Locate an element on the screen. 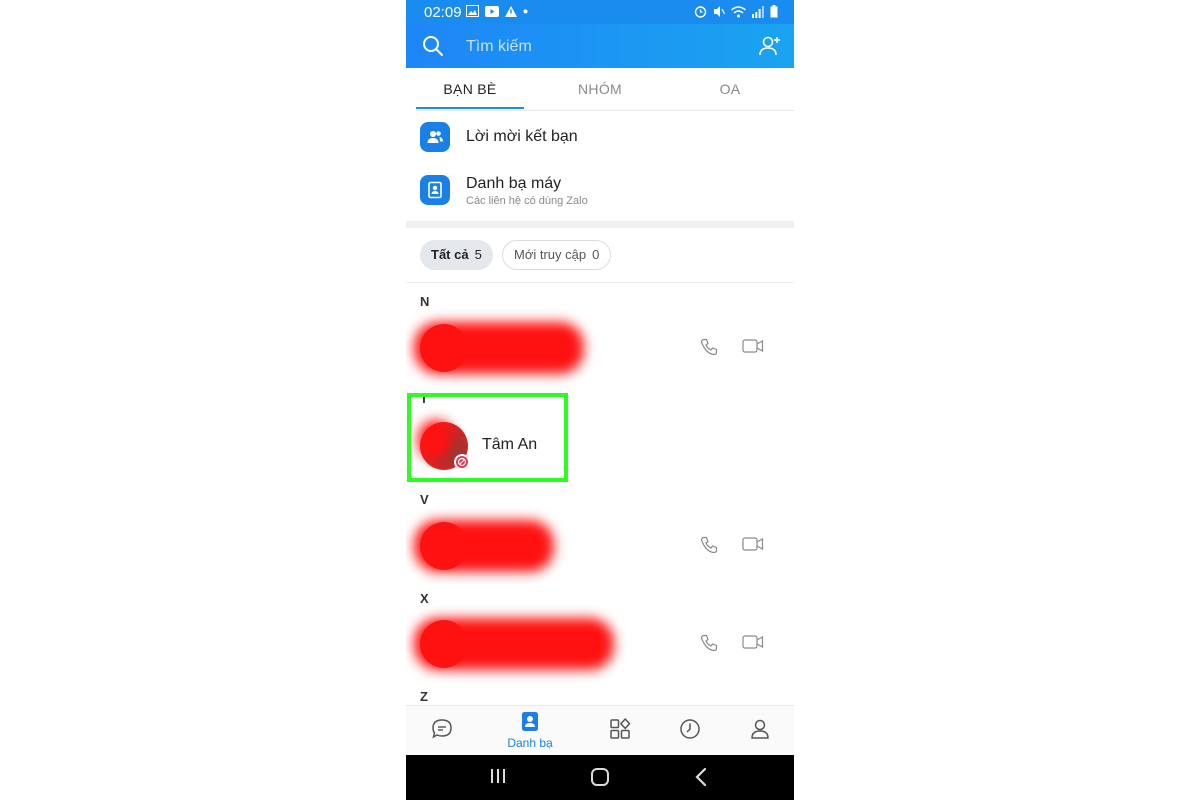 This screenshot has height=800, width=1200. nav-timeline is located at coordinates (690, 731).